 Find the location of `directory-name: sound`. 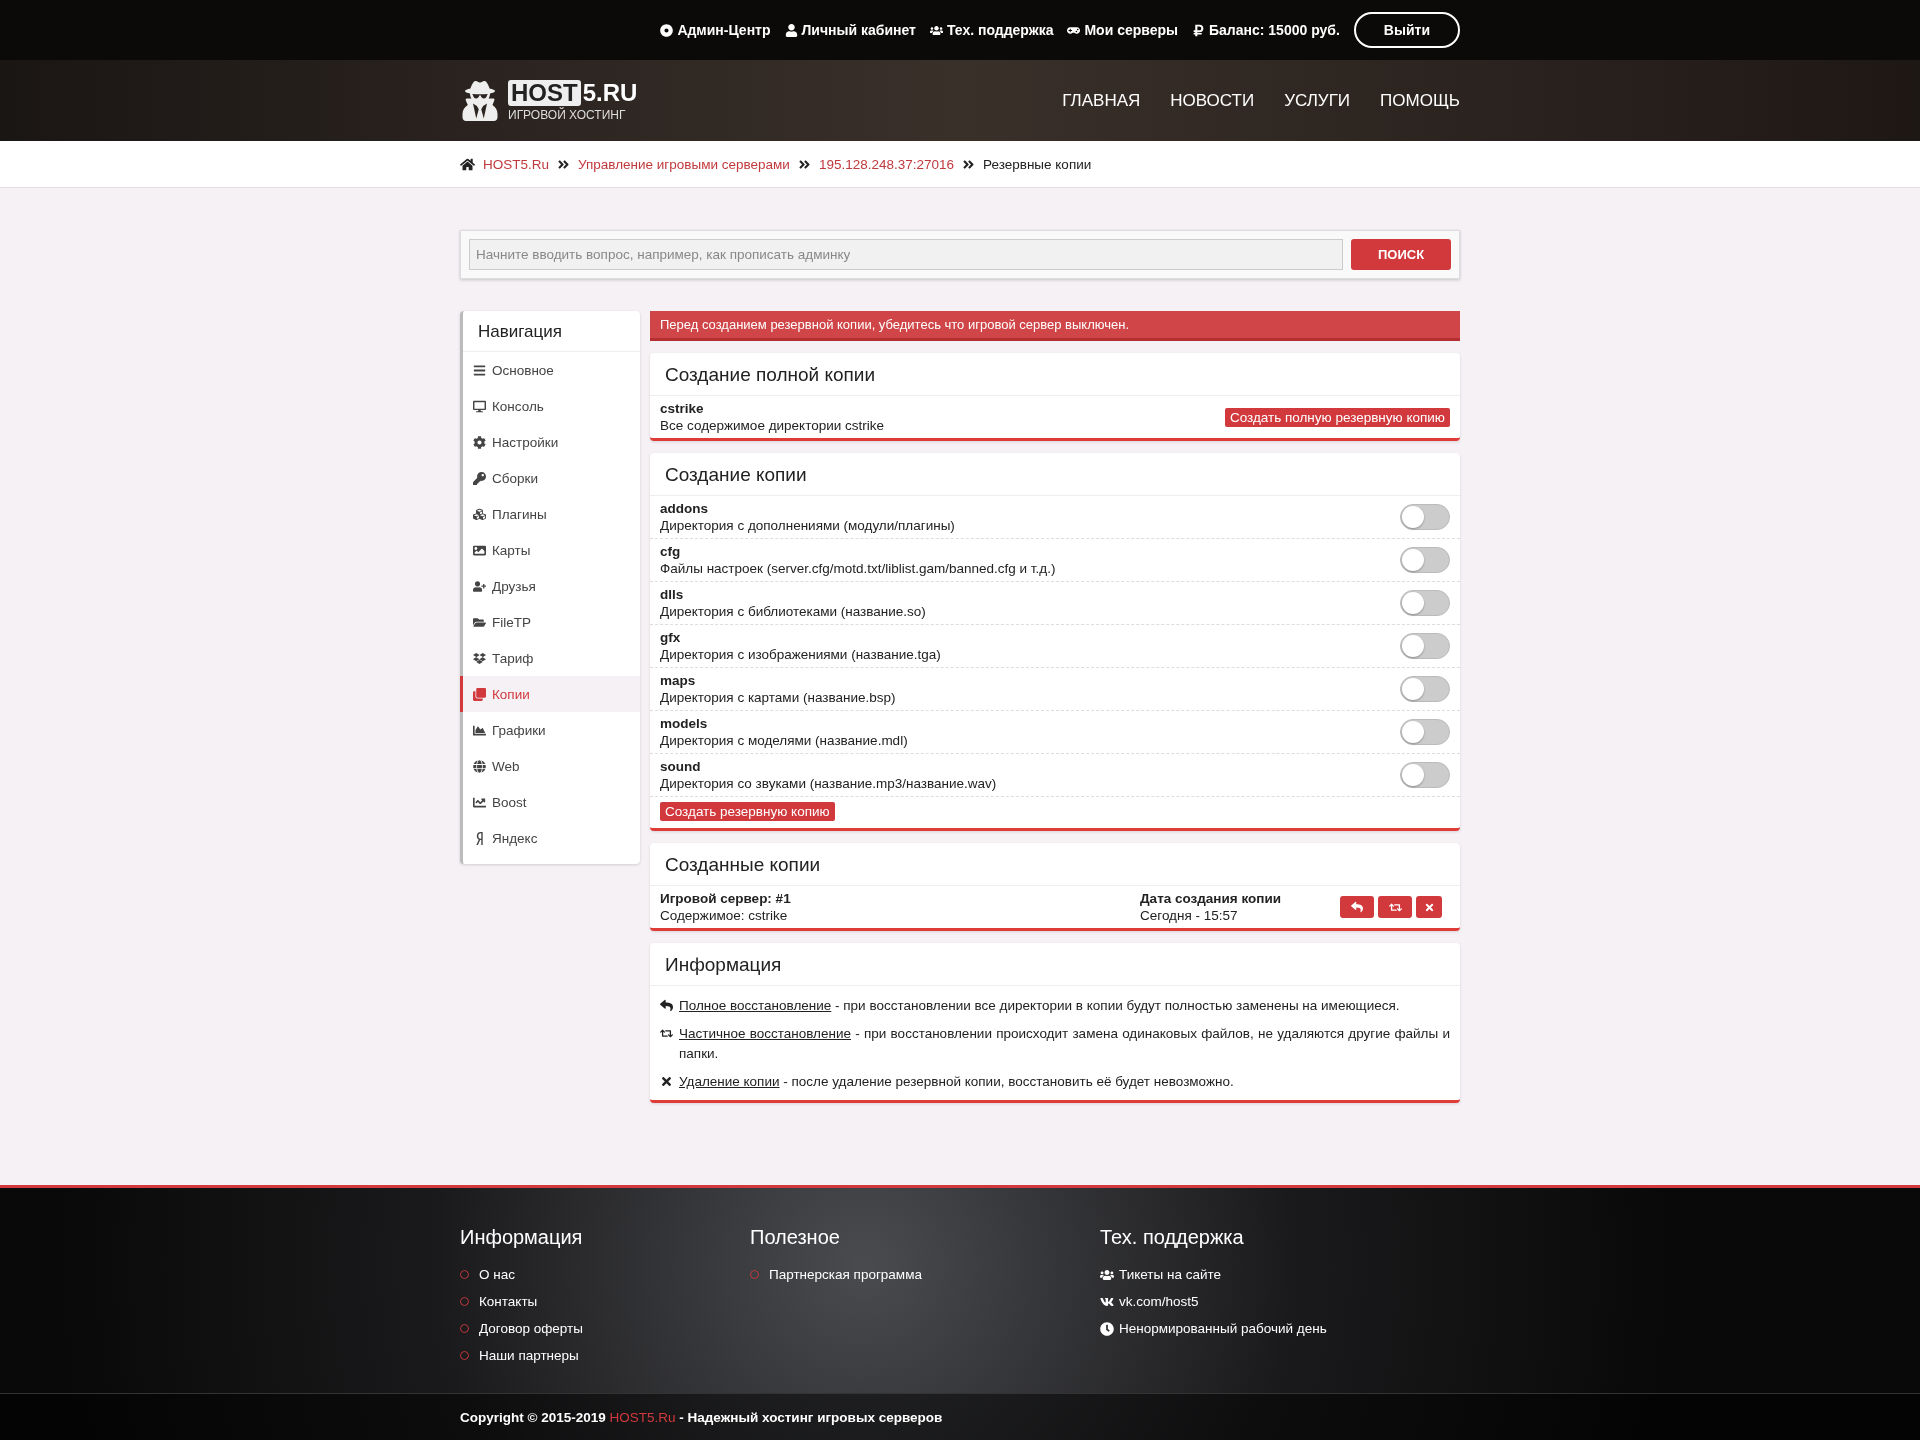

directory-name: sound is located at coordinates (681, 766).